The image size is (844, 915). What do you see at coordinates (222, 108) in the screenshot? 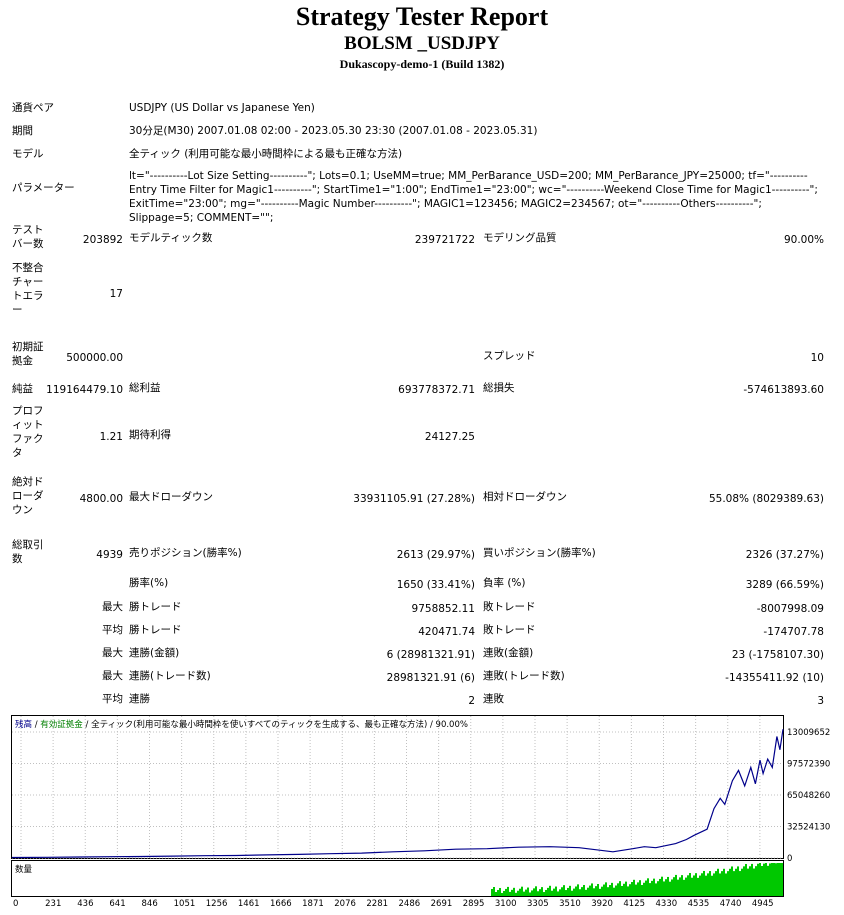
I see `symbol-value: USDJPY (US Dollar vs Japanese Yen)` at bounding box center [222, 108].